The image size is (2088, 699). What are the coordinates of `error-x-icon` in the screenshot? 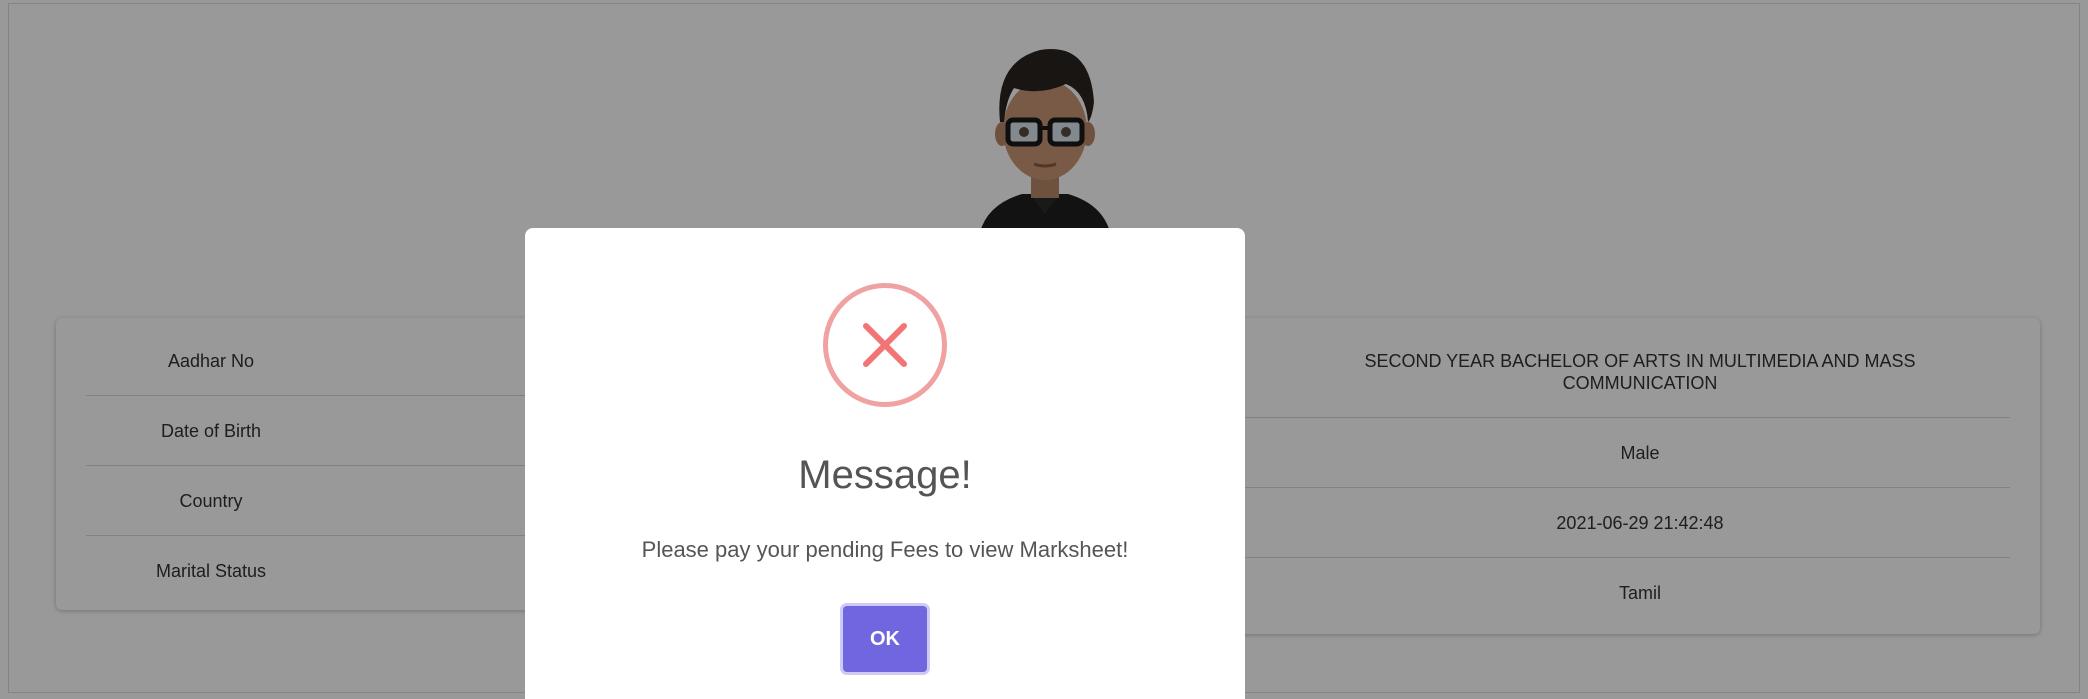 It's located at (885, 345).